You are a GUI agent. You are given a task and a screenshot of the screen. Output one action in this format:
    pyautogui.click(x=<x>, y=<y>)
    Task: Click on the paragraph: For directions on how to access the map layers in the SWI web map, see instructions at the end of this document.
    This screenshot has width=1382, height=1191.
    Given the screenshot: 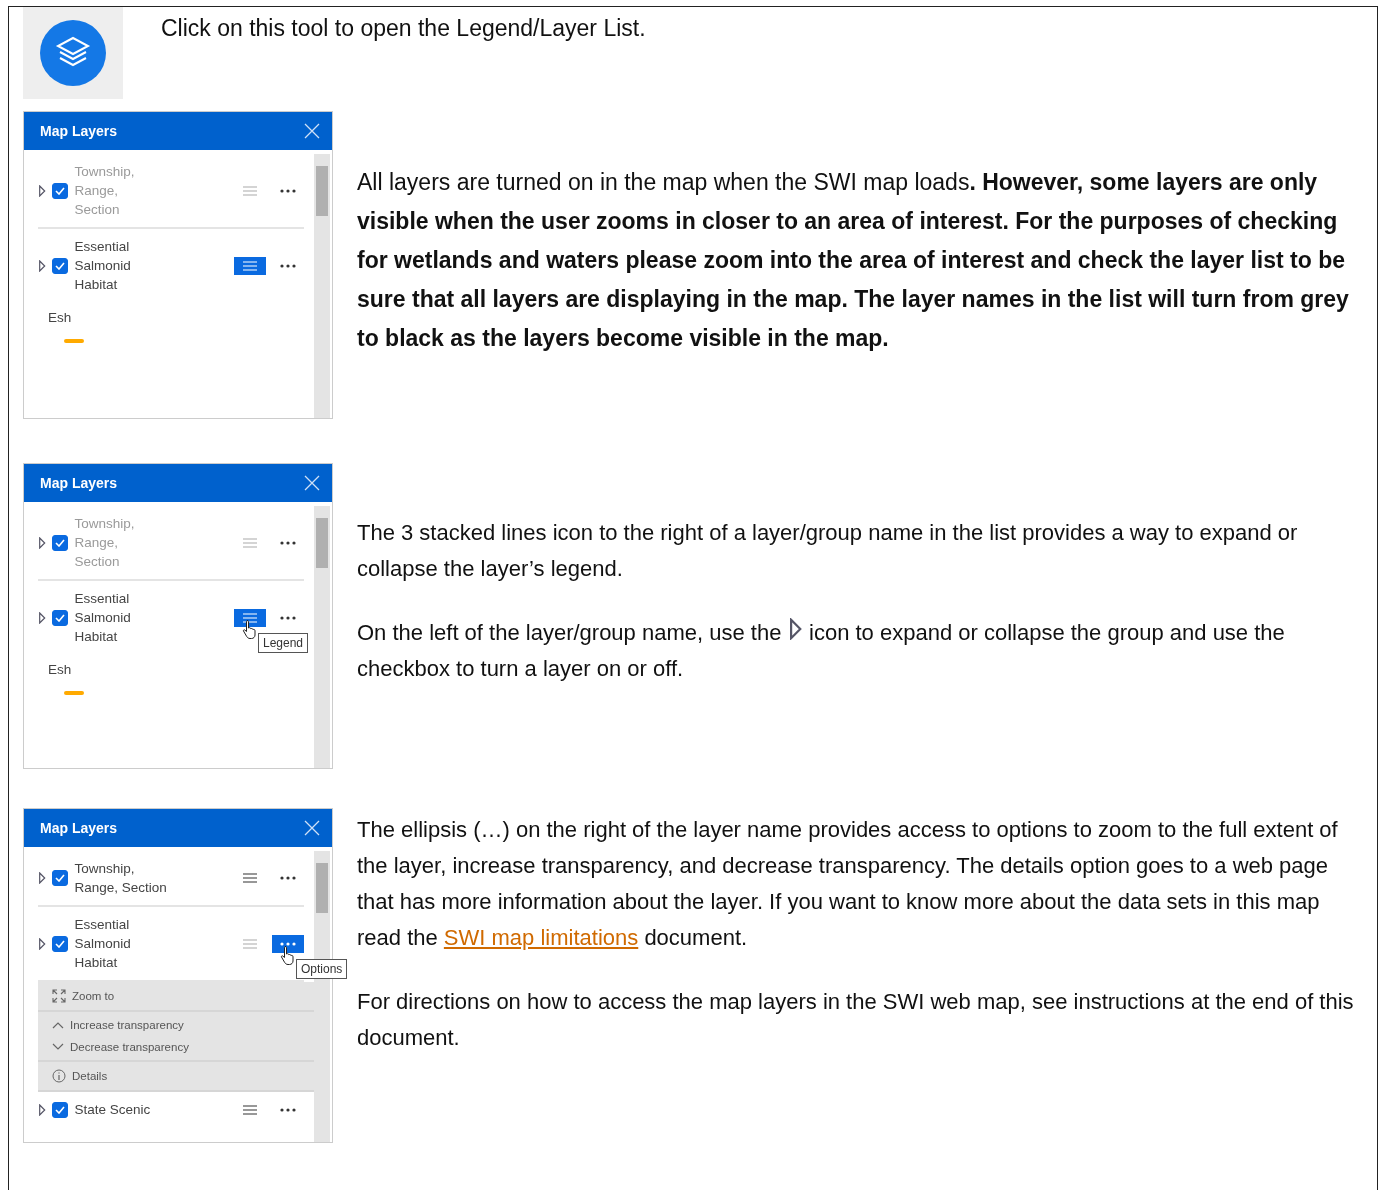 What is the action you would take?
    pyautogui.click(x=856, y=1020)
    